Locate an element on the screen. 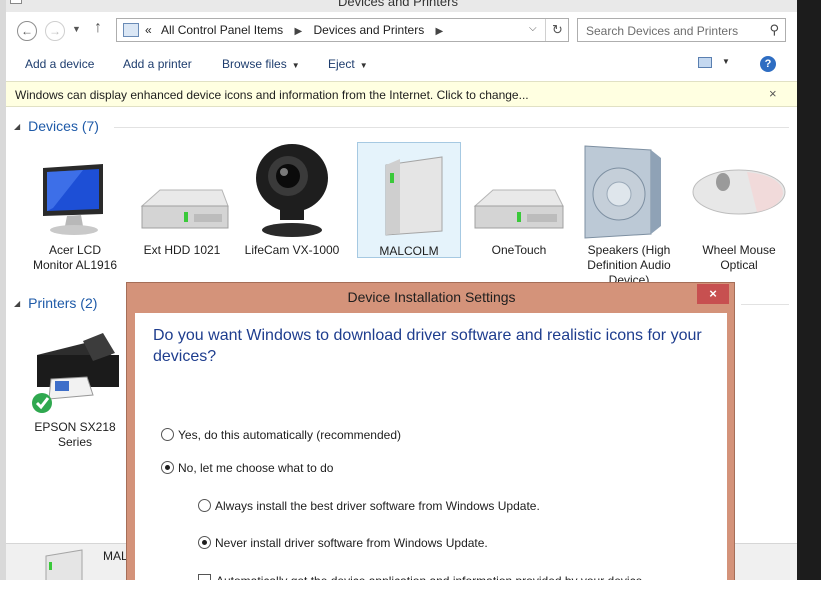 This screenshot has width=821, height=615. device-item: Speakers (High Definition Audio Device) is located at coordinates (629, 215).